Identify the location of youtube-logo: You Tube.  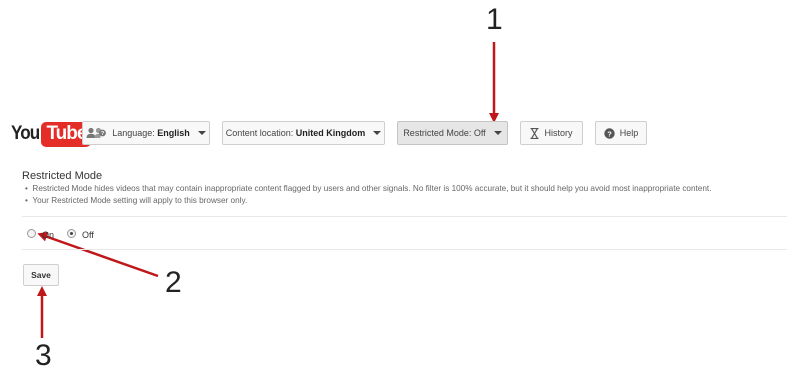
(51, 134).